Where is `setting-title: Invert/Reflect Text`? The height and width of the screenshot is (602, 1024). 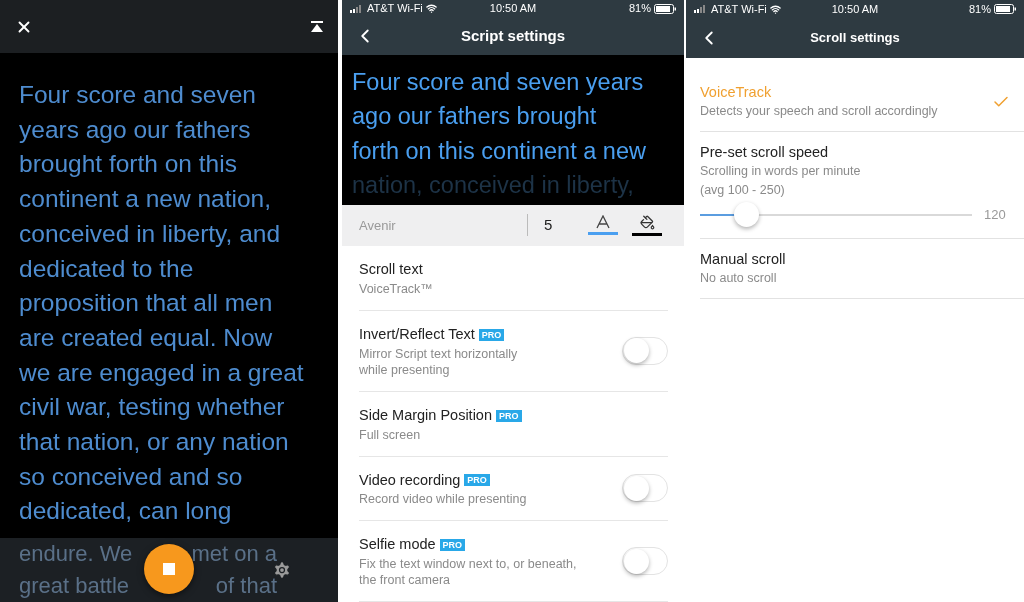
setting-title: Invert/Reflect Text is located at coordinates (417, 334).